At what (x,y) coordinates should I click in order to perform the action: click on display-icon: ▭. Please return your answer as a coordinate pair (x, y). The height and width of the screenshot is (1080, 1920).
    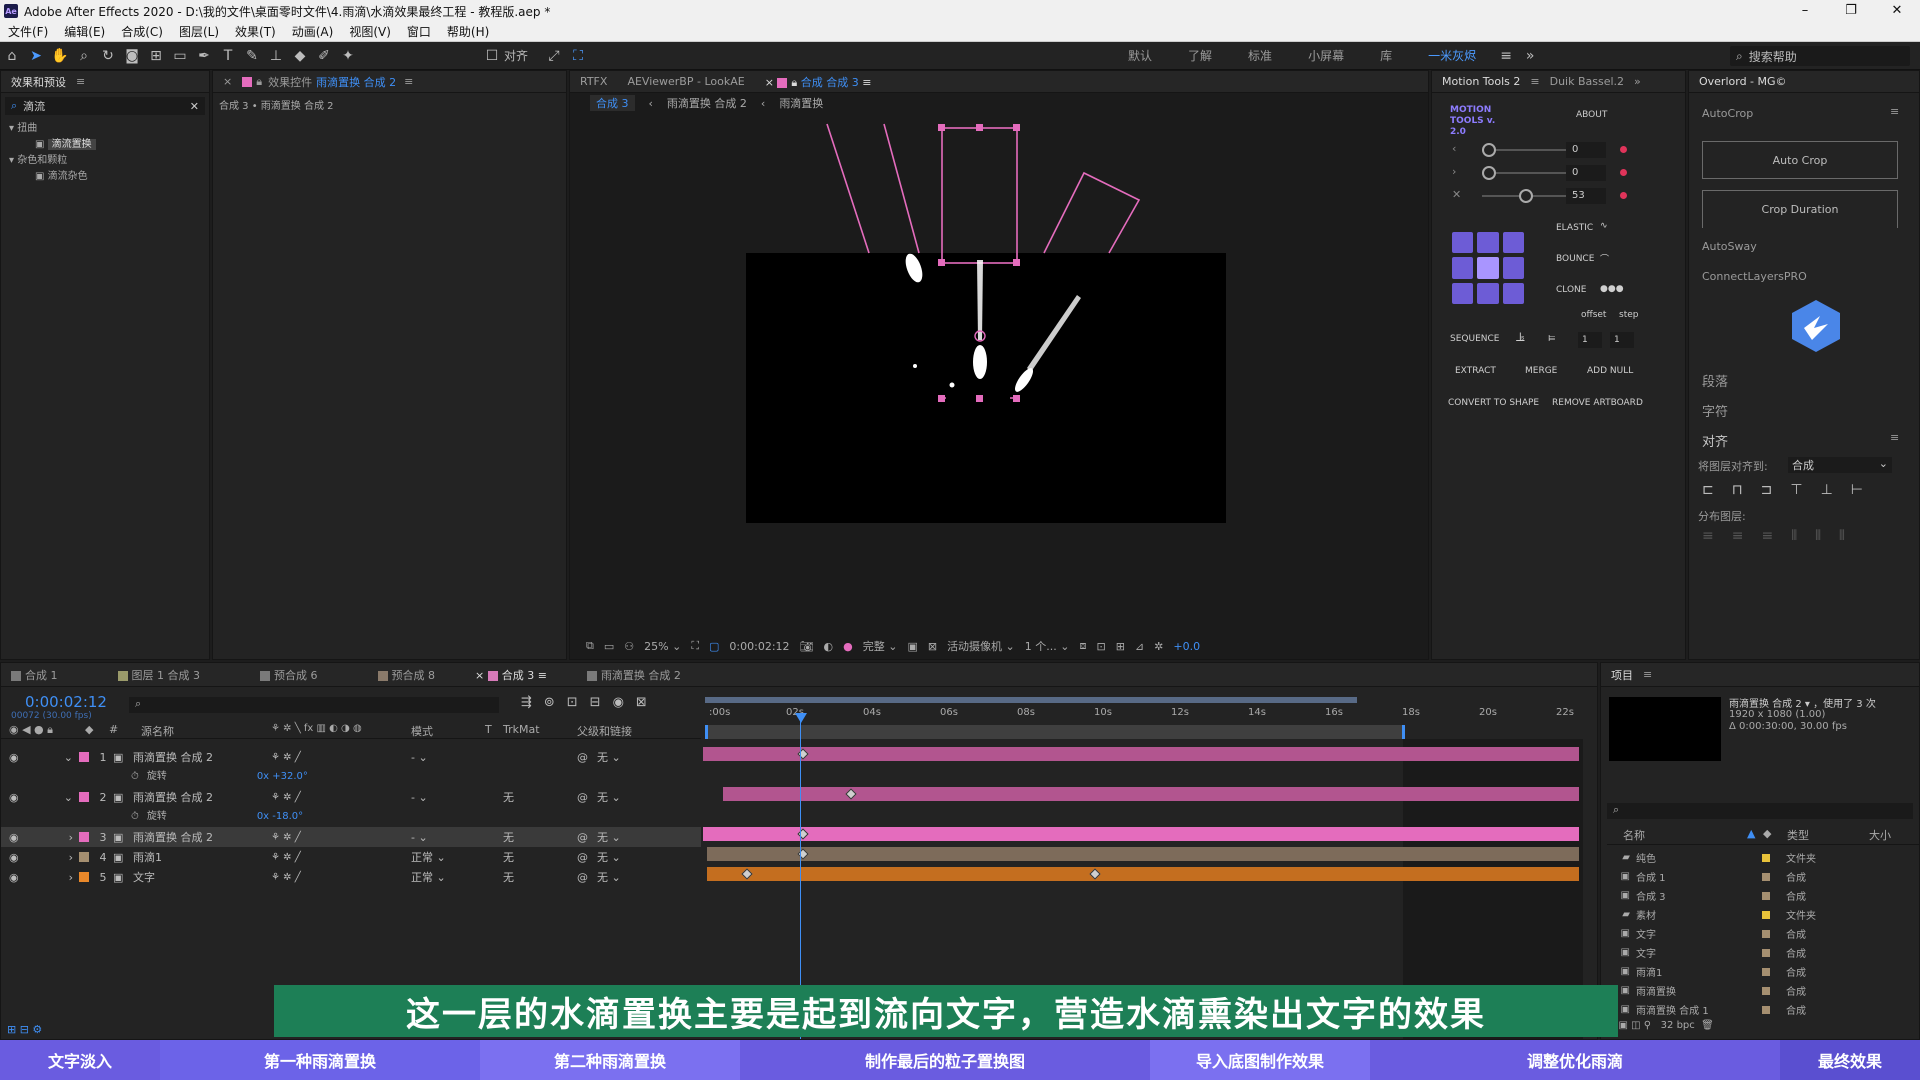
    Looking at the image, I should click on (609, 646).